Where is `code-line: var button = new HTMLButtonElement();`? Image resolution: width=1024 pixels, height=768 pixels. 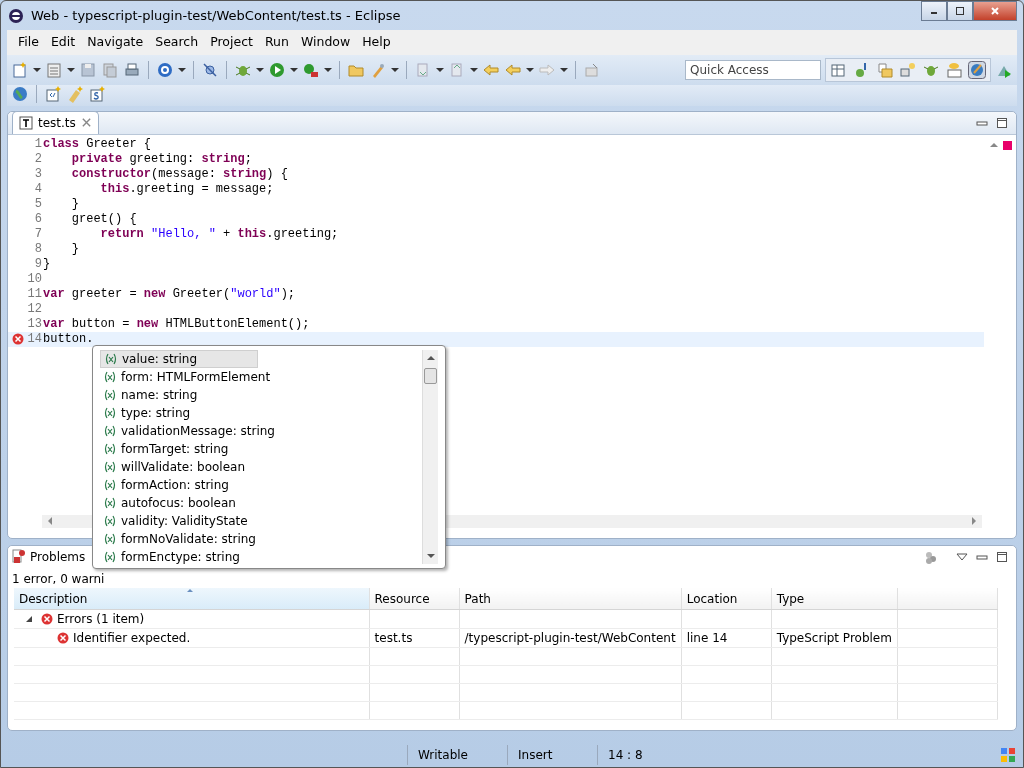
code-line: var button = new HTMLButtonElement(); is located at coordinates (176, 324).